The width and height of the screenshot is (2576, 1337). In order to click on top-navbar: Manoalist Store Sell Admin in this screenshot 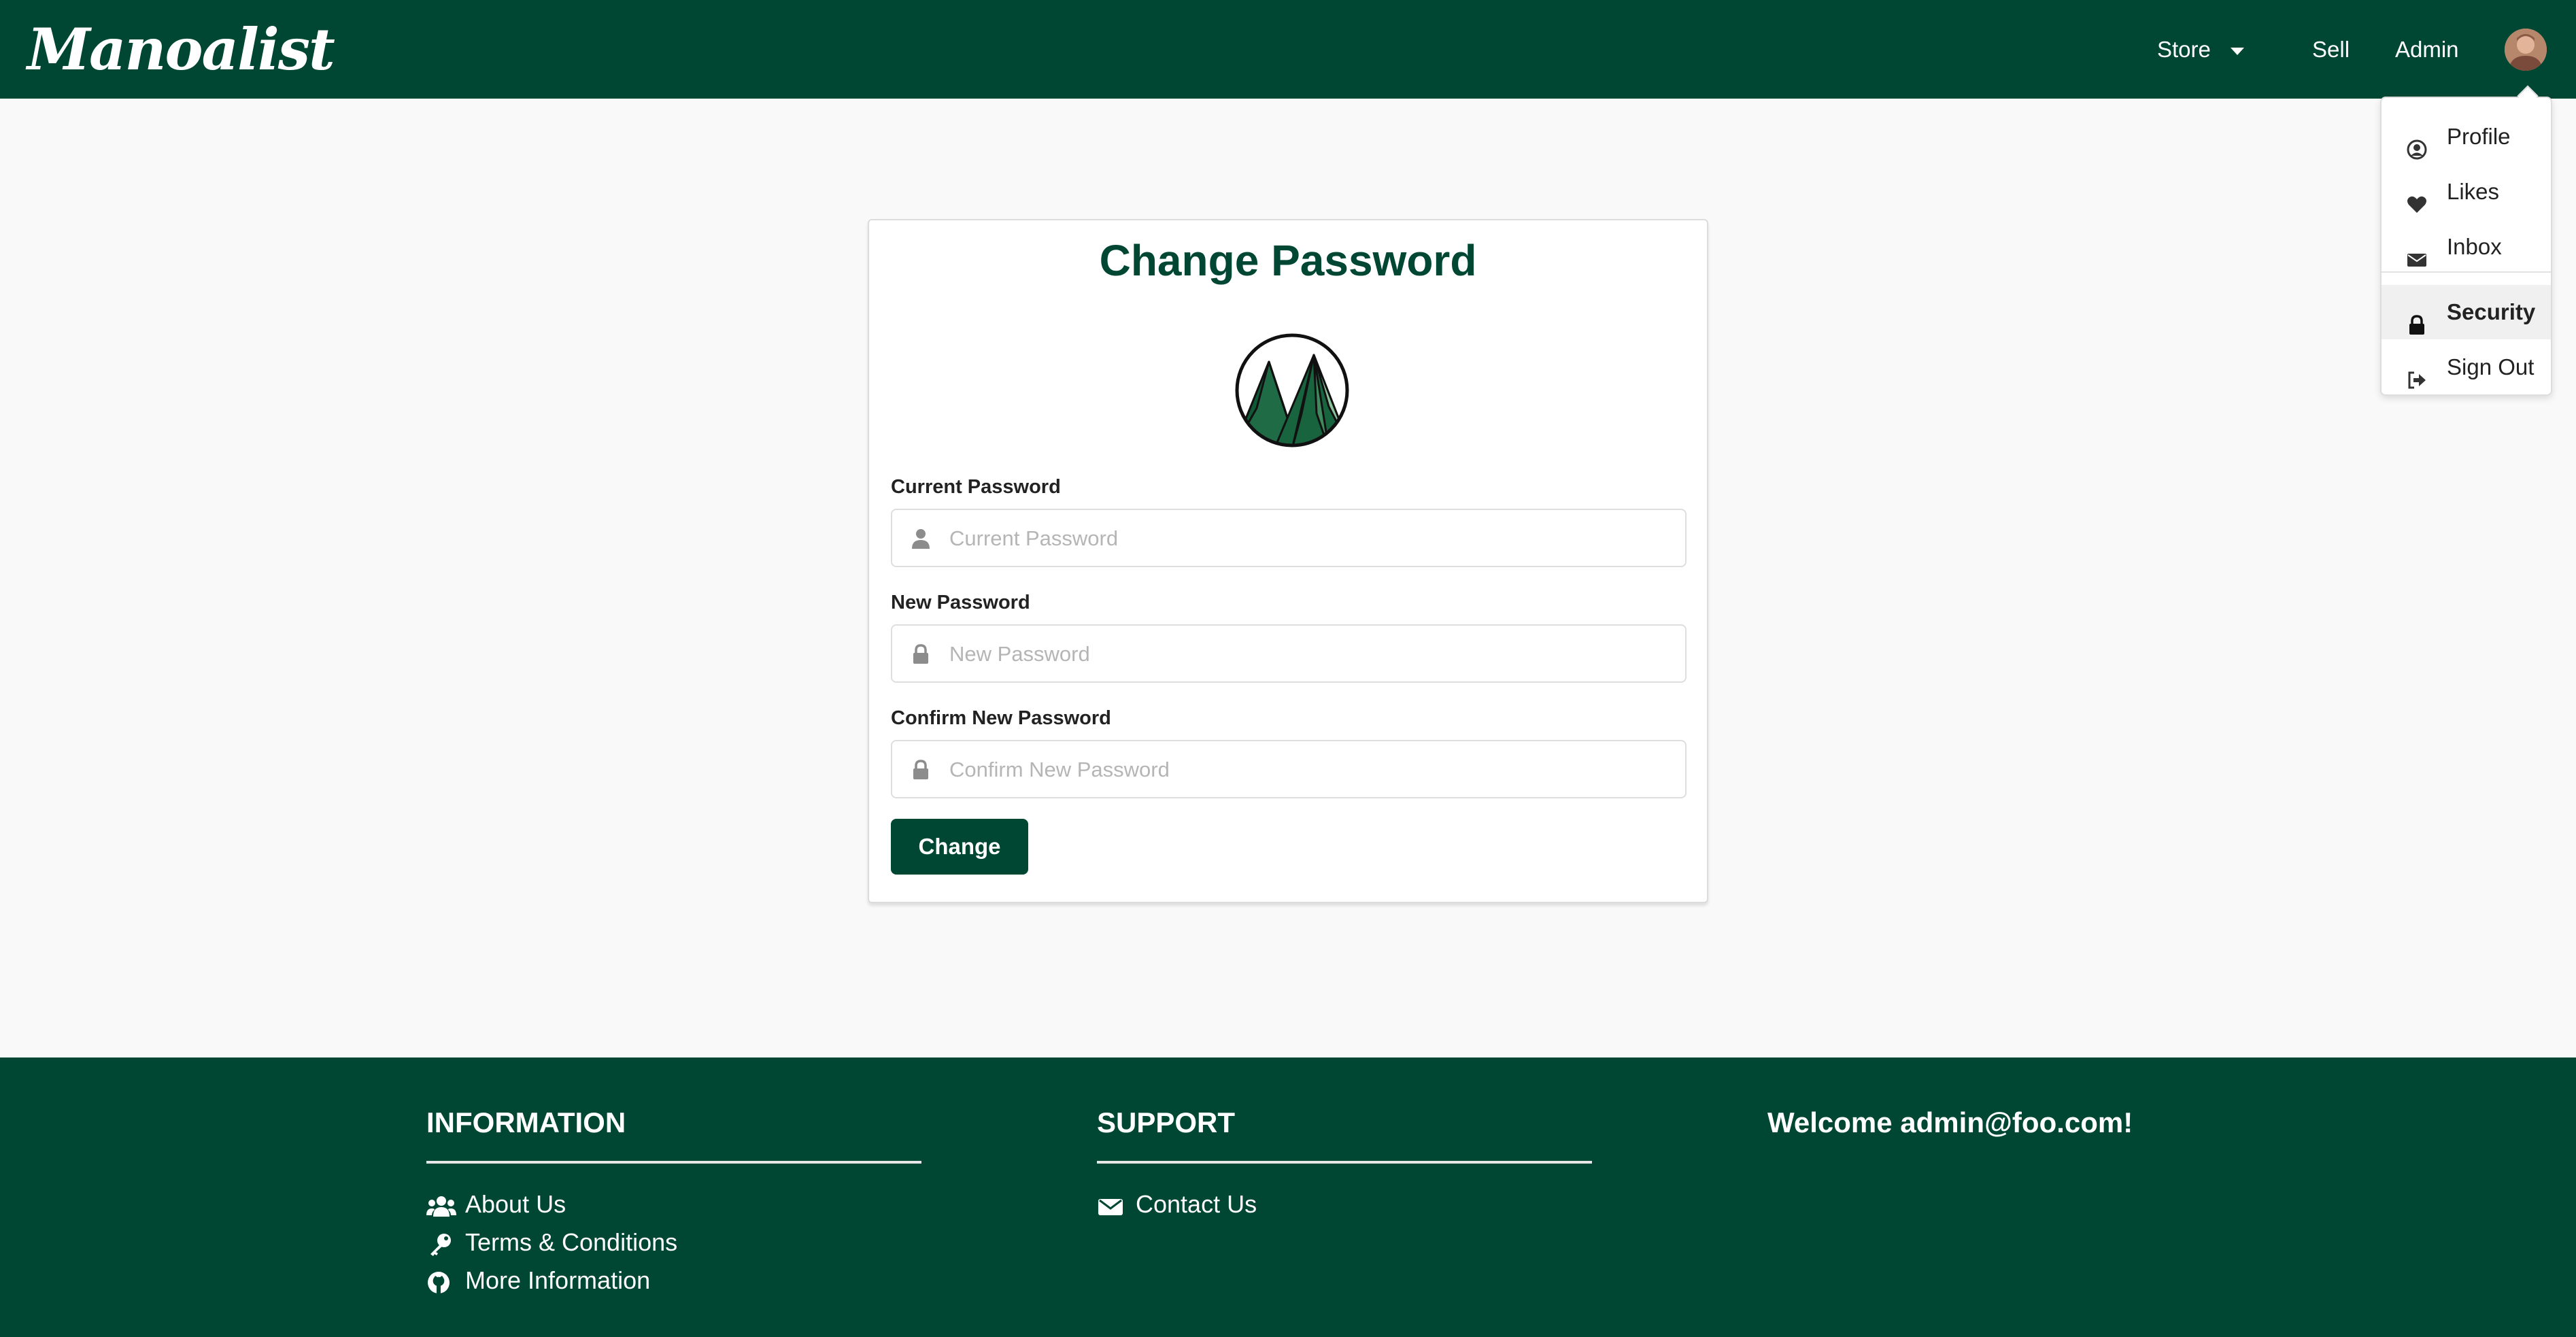, I will do `click(1288, 49)`.